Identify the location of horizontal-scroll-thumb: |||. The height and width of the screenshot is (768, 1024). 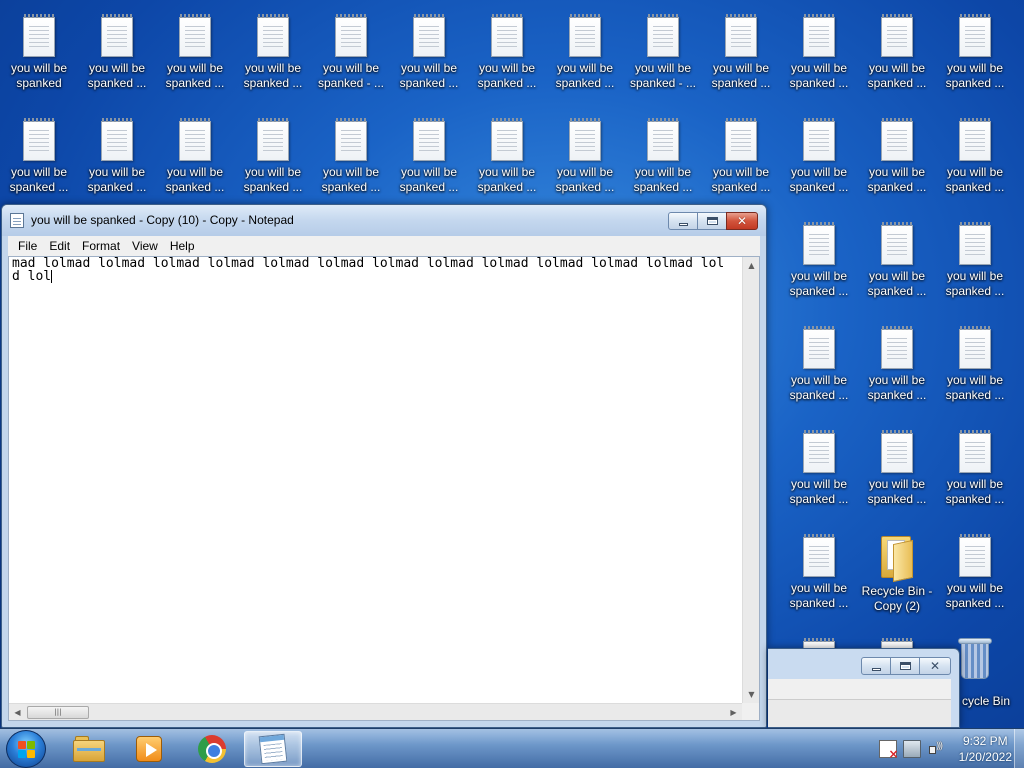
(58, 712).